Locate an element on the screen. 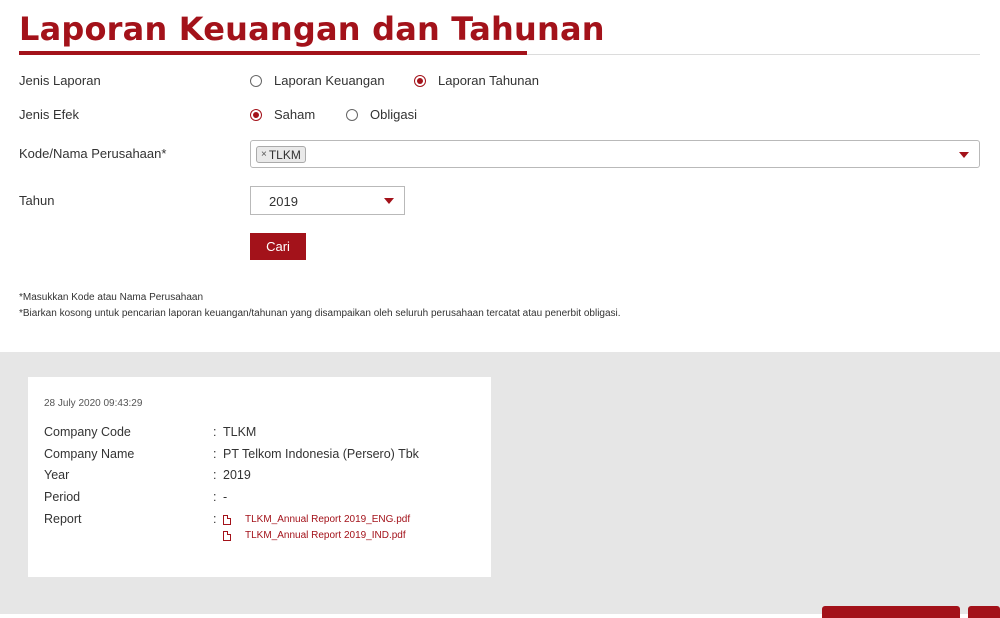 The height and width of the screenshot is (618, 1000). search-button: Cari is located at coordinates (278, 246).